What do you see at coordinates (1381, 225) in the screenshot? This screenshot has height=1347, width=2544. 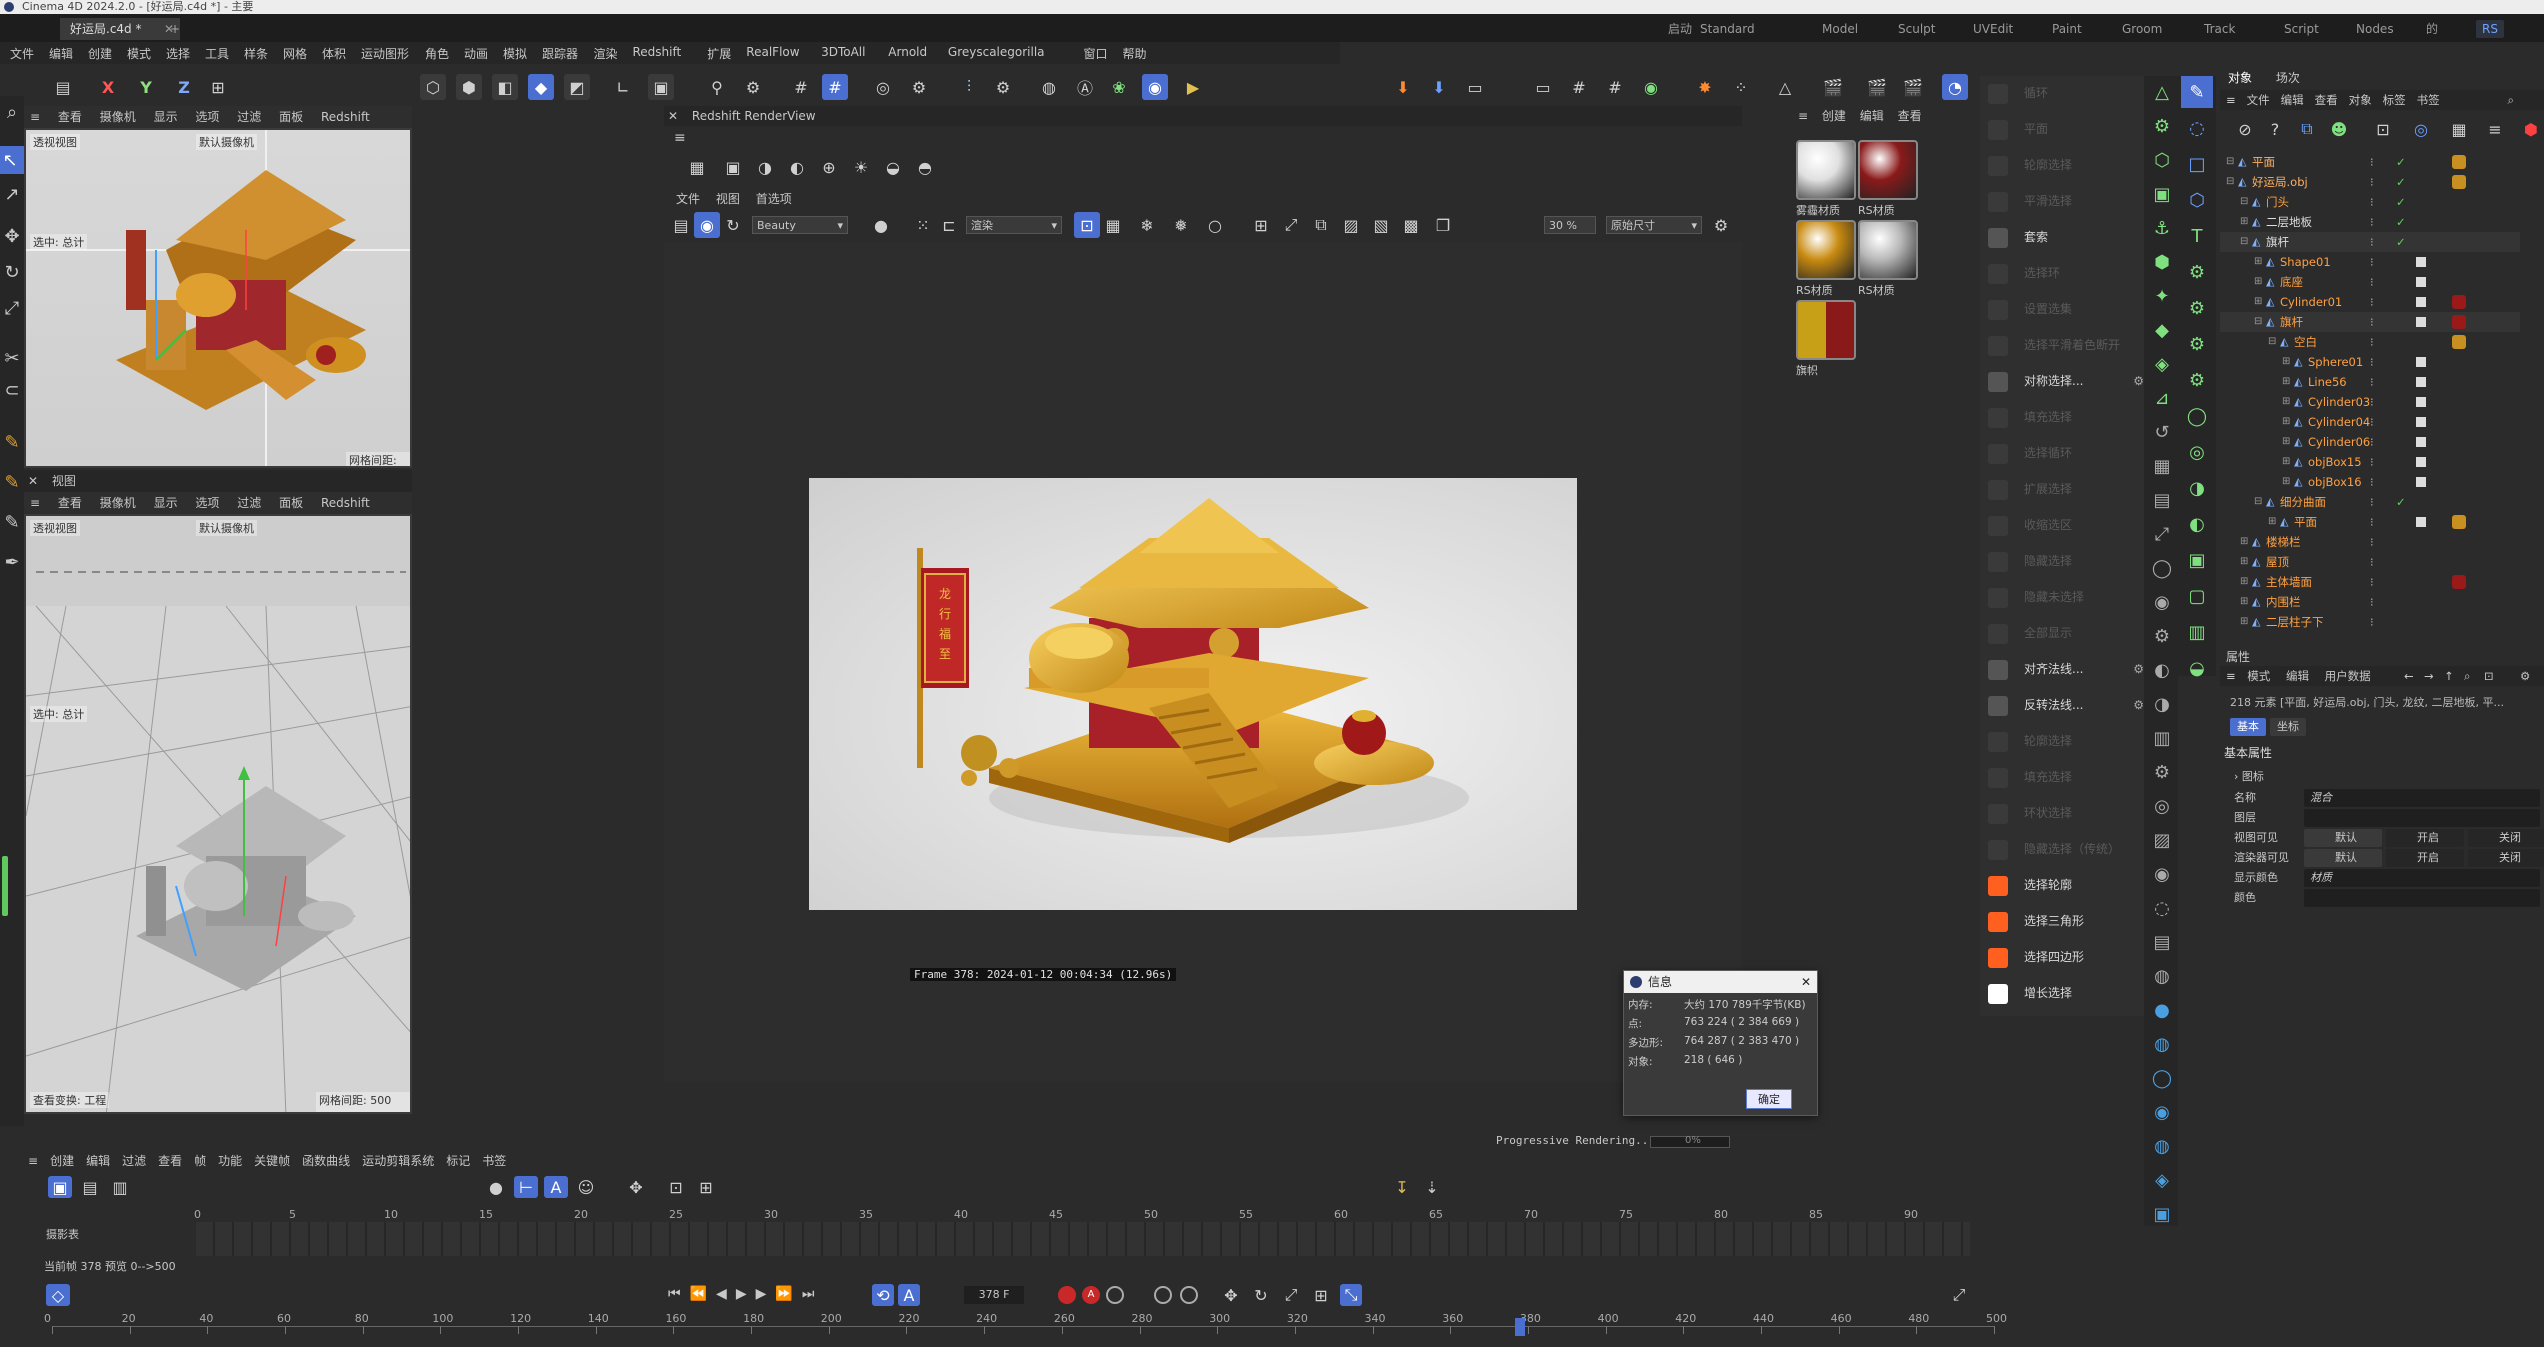 I see `save-icon: ▧` at bounding box center [1381, 225].